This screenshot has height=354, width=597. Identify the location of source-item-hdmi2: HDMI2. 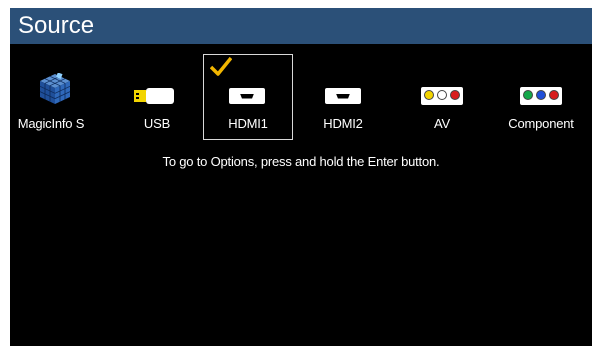
(343, 97).